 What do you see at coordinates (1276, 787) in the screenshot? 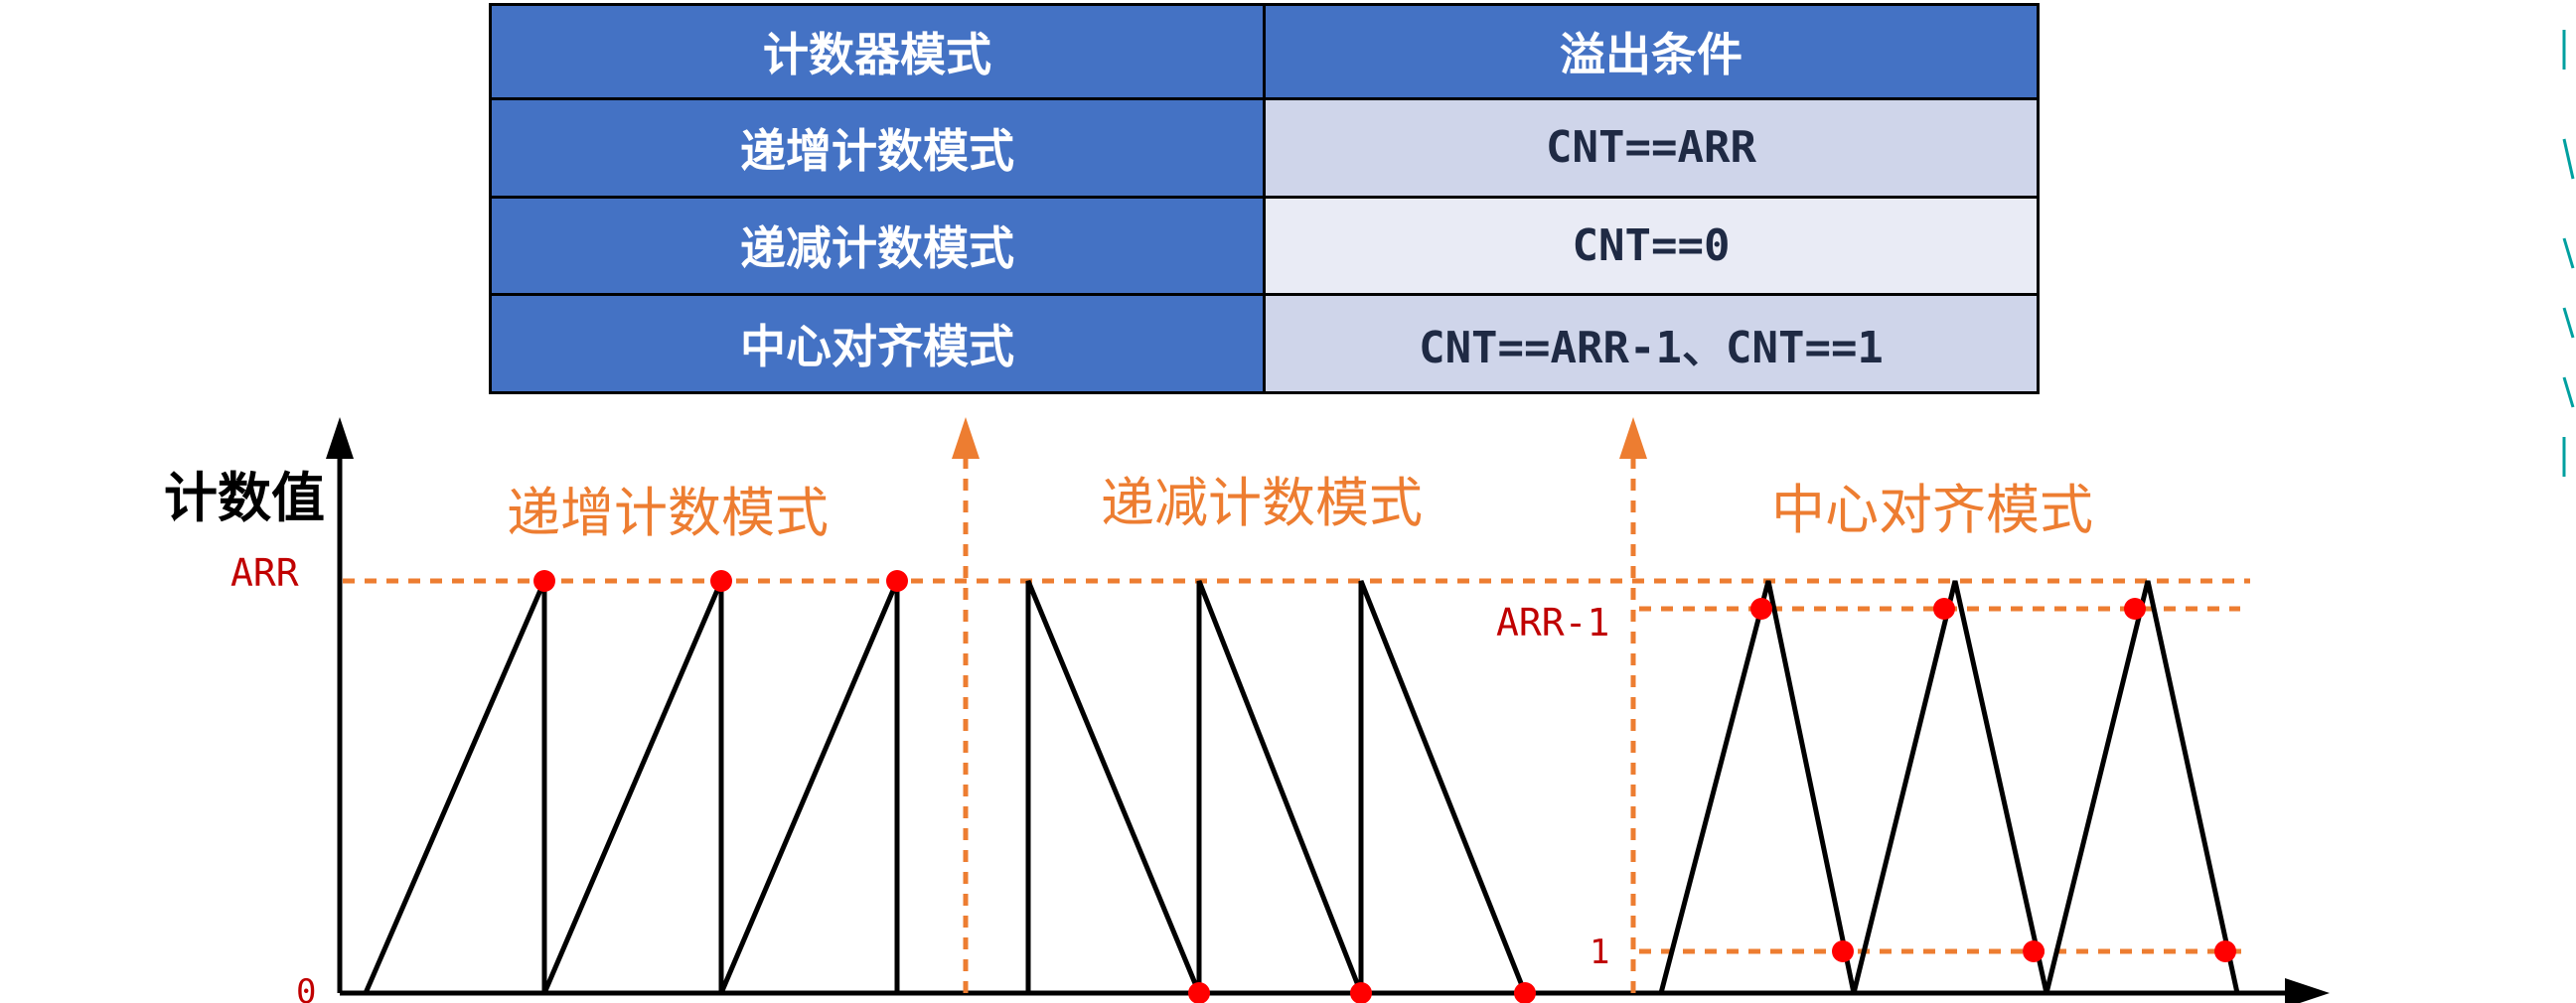
I see `down-count-waveform` at bounding box center [1276, 787].